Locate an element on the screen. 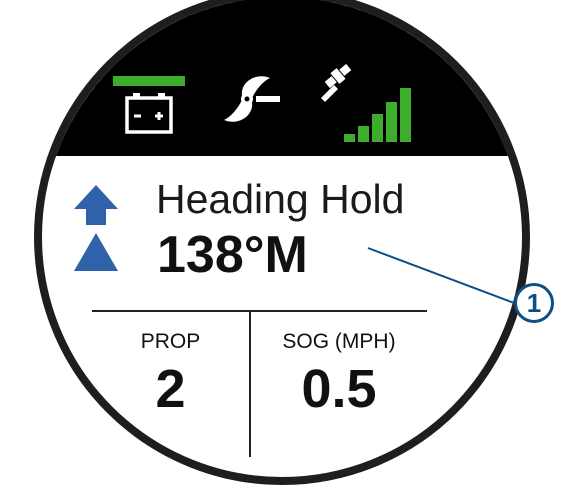  prop-label: PROP is located at coordinates (170, 341).